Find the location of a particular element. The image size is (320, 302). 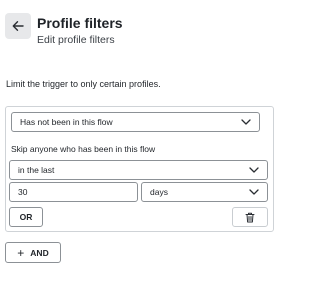

condition-select-value: Has not been in this flow is located at coordinates (66, 122).